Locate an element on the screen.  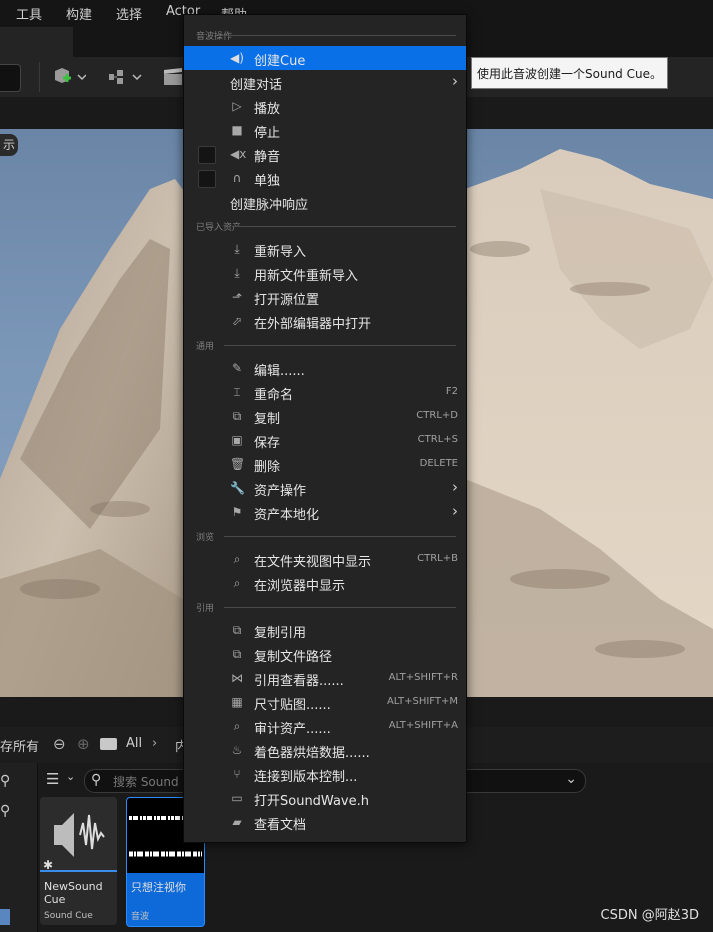
filter-icon: ☰ is located at coordinates (52, 779).